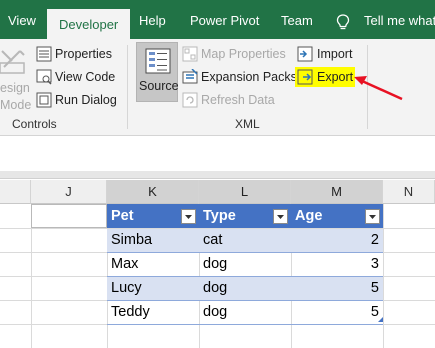  What do you see at coordinates (153, 240) in the screenshot?
I see `table-cell: Simba` at bounding box center [153, 240].